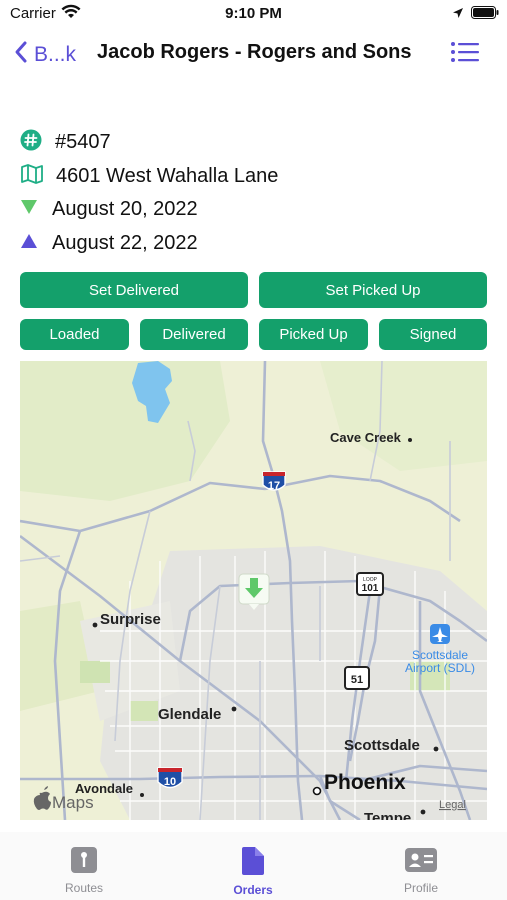 This screenshot has width=507, height=900. Describe the element at coordinates (130, 619) in the screenshot. I see `place-label-surprise: Surprise` at that location.